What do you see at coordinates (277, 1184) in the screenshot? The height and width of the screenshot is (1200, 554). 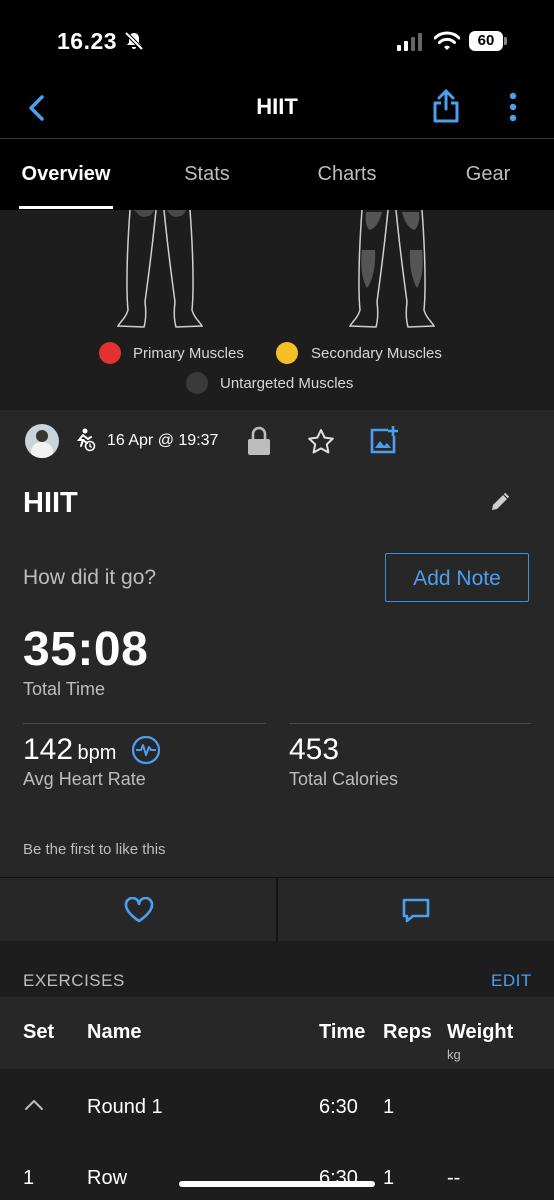 I see `home-indicator` at bounding box center [277, 1184].